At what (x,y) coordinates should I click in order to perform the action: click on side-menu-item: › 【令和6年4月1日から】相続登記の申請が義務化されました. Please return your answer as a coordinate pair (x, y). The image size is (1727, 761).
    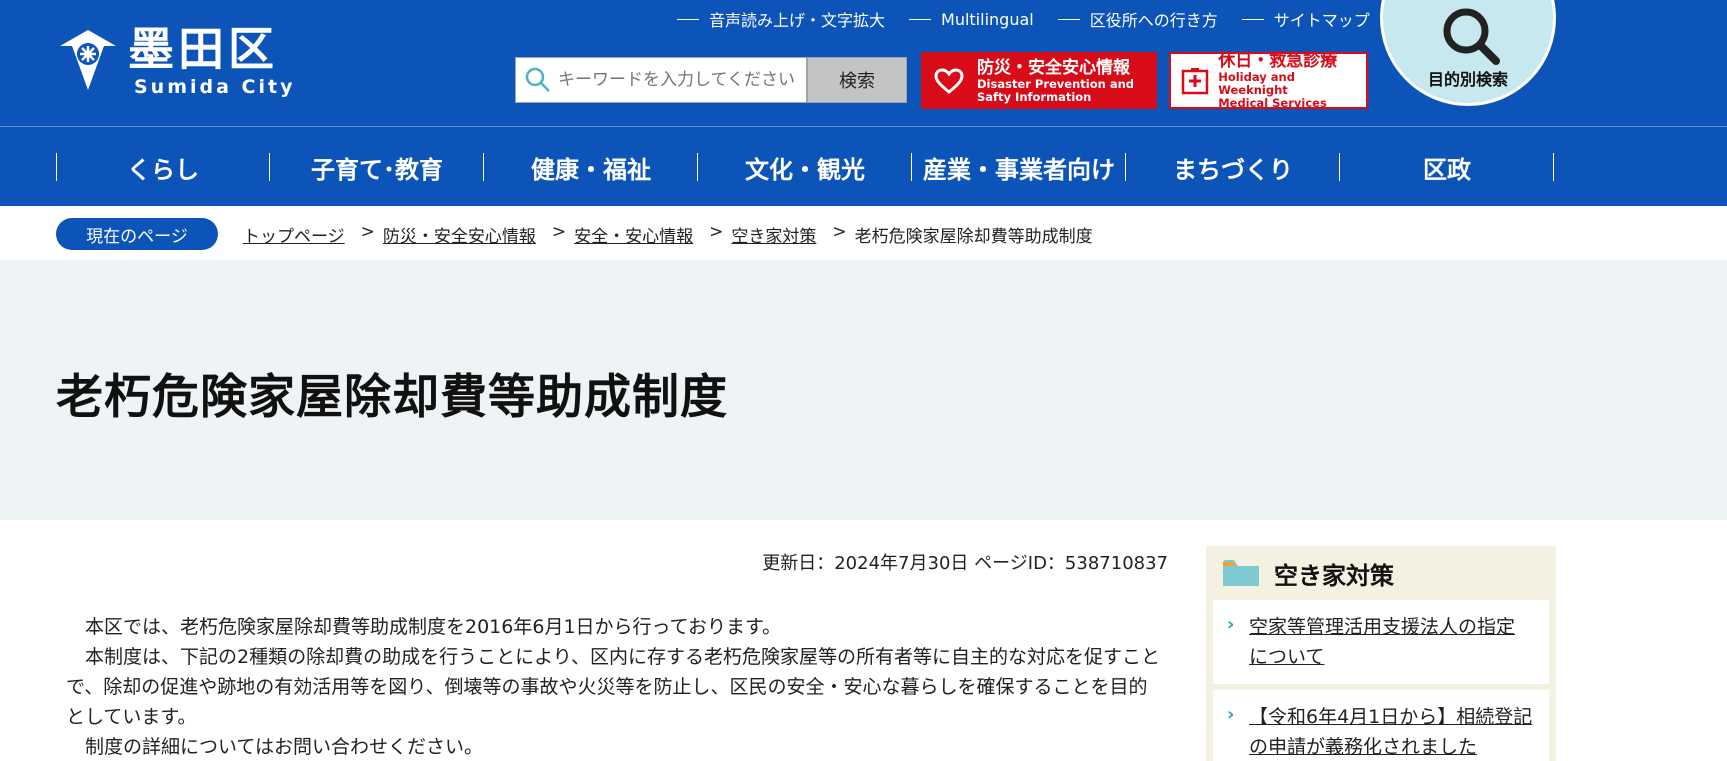
    Looking at the image, I should click on (1381, 725).